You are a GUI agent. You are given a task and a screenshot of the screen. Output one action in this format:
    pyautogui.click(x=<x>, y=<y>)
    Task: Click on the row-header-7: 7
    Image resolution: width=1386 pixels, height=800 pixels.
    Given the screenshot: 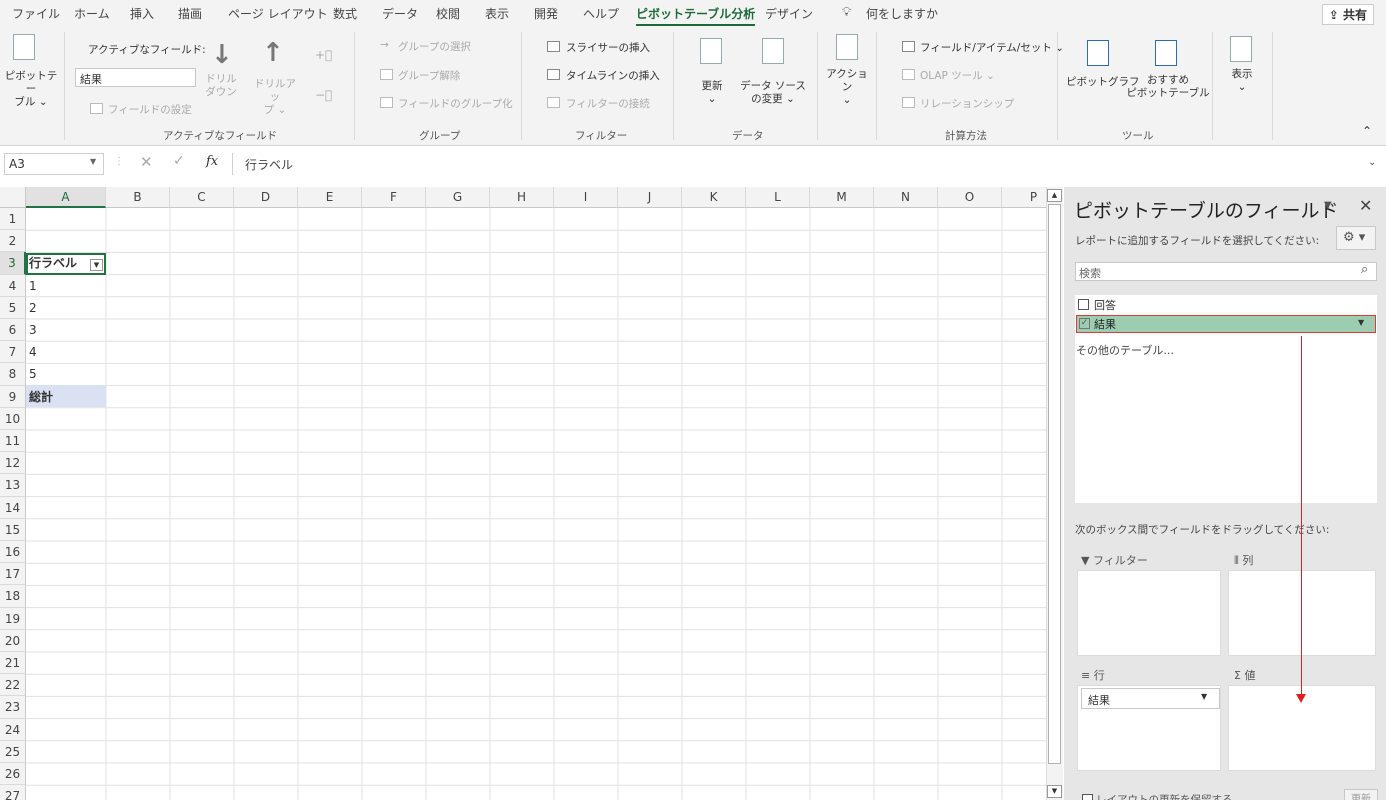 What is the action you would take?
    pyautogui.click(x=13, y=352)
    